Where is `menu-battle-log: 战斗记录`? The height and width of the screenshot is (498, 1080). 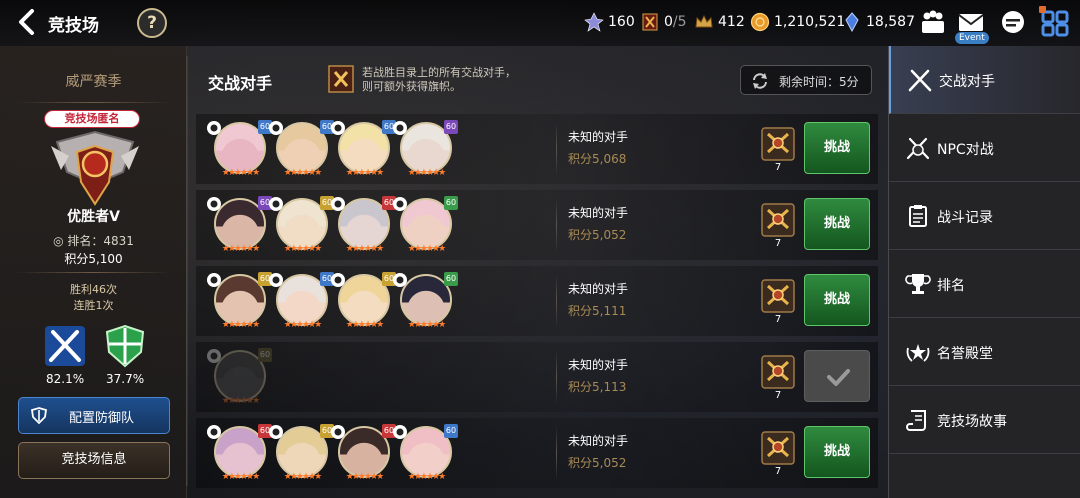
menu-battle-log: 战斗记录 is located at coordinates (984, 216).